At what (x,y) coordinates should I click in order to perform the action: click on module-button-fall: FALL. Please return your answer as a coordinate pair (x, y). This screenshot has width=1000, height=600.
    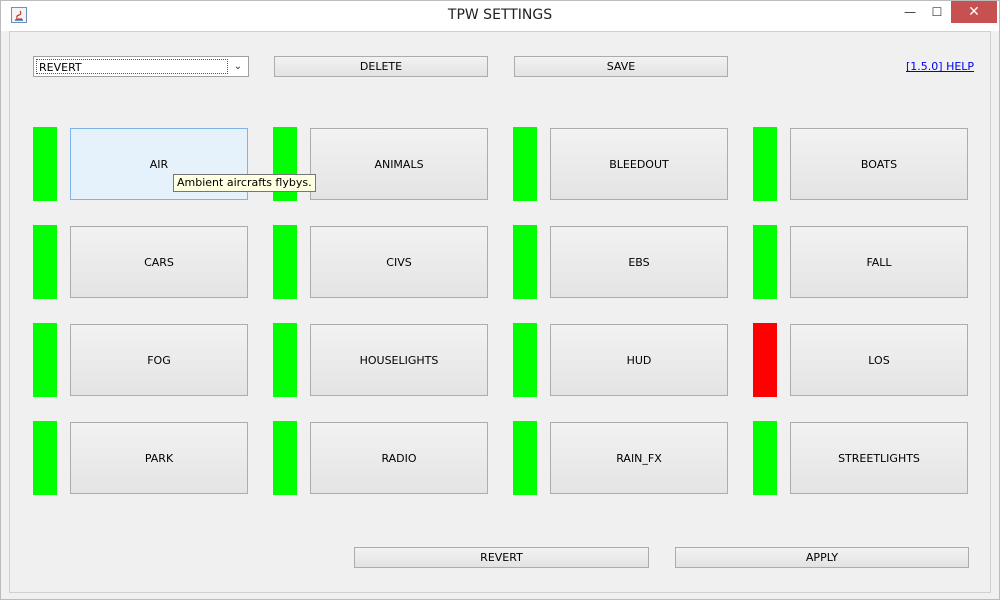
    Looking at the image, I should click on (879, 262).